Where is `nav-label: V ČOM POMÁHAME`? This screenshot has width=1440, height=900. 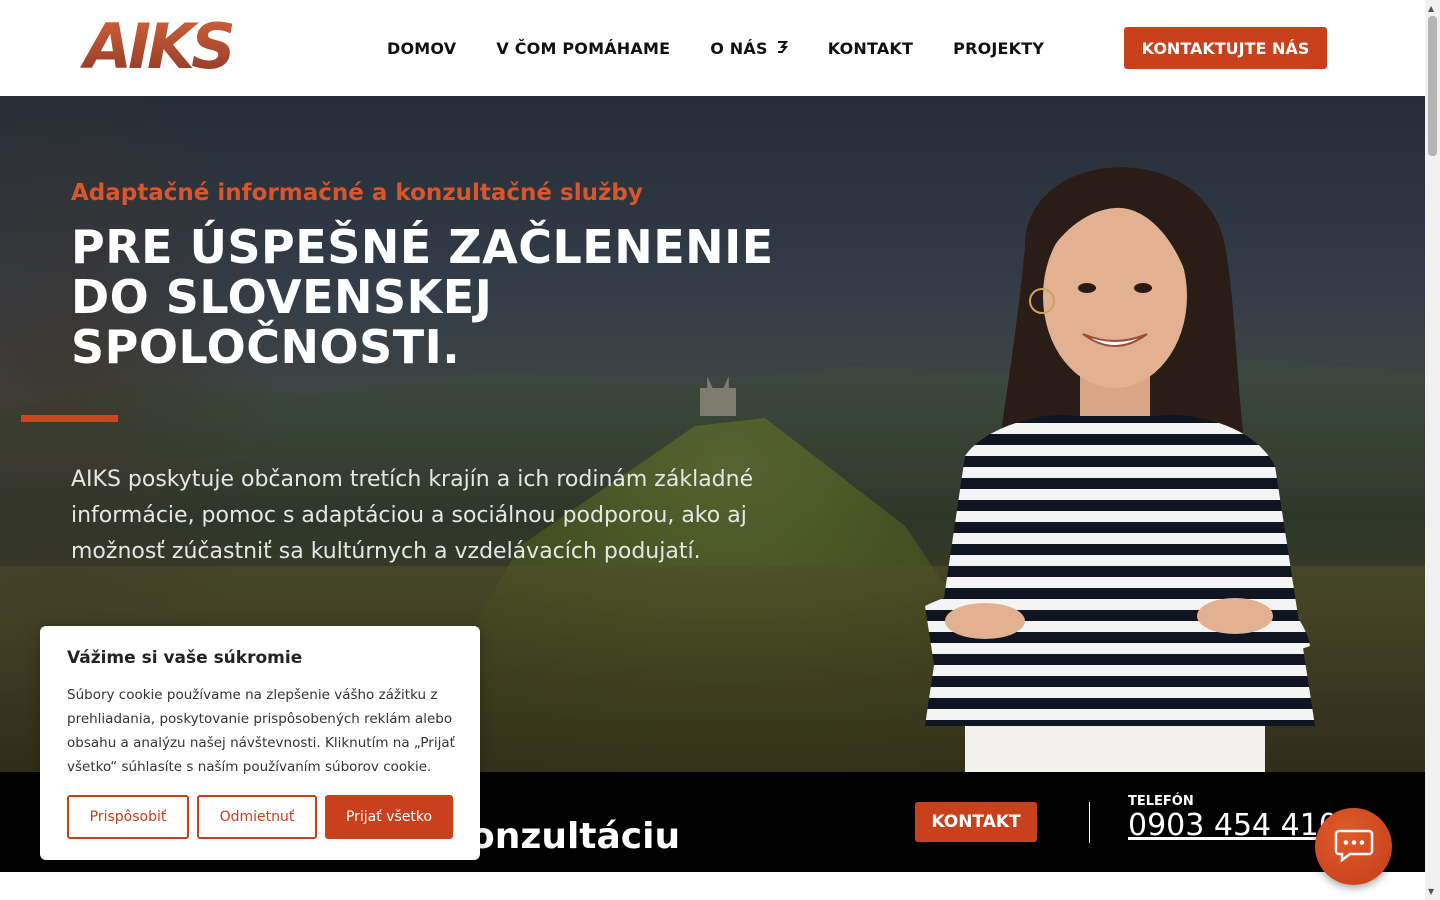
nav-label: V ČOM POMÁHAME is located at coordinates (583, 48).